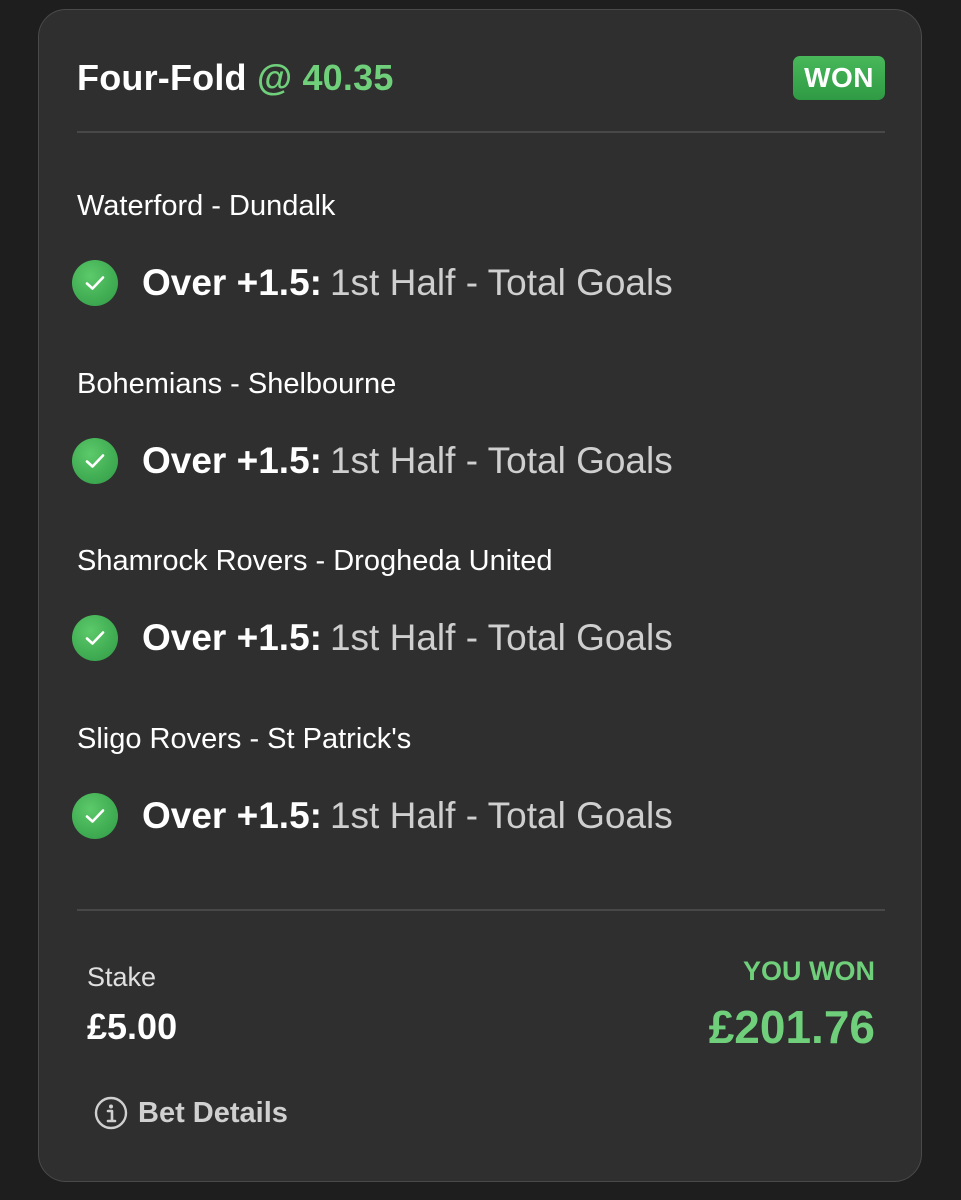  I want to click on bet-title: Four-Fold @ 40.35, so click(235, 78).